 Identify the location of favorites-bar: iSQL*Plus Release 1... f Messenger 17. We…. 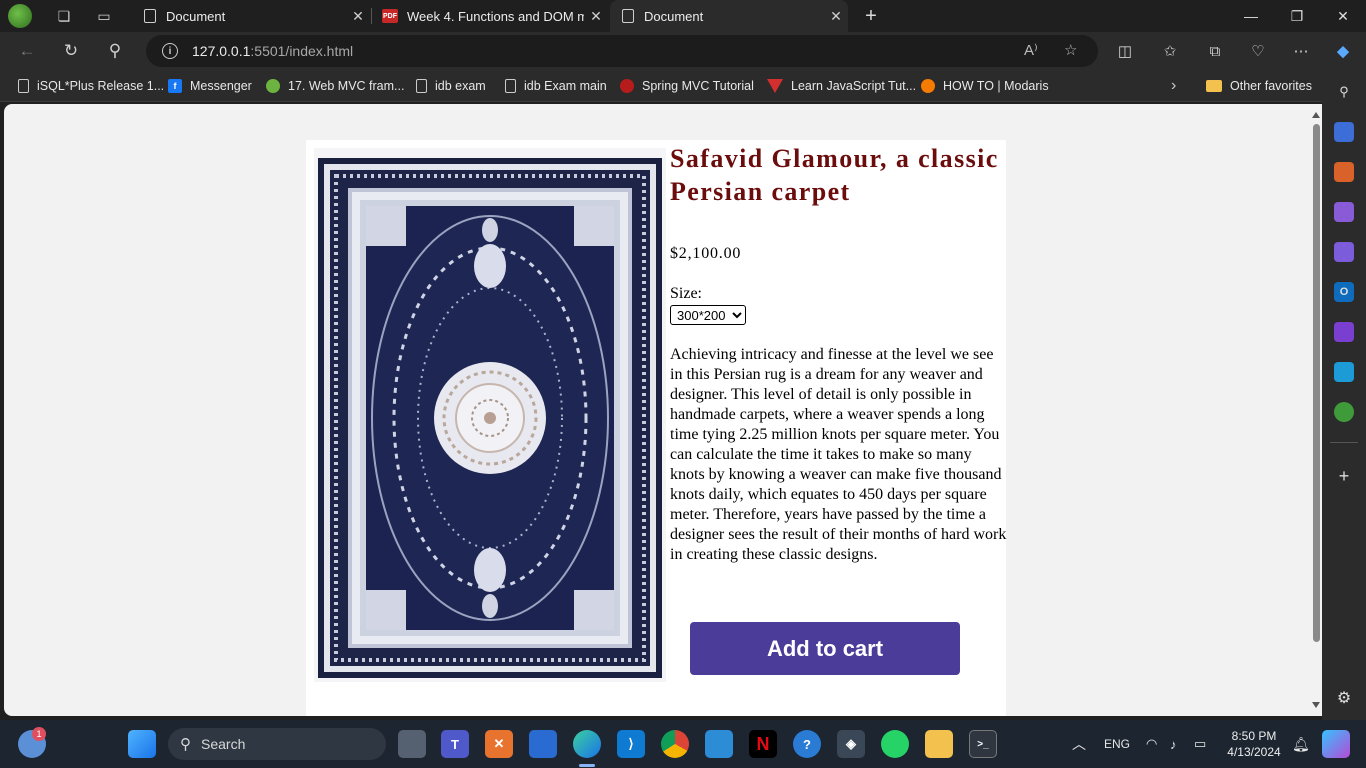
(661, 86).